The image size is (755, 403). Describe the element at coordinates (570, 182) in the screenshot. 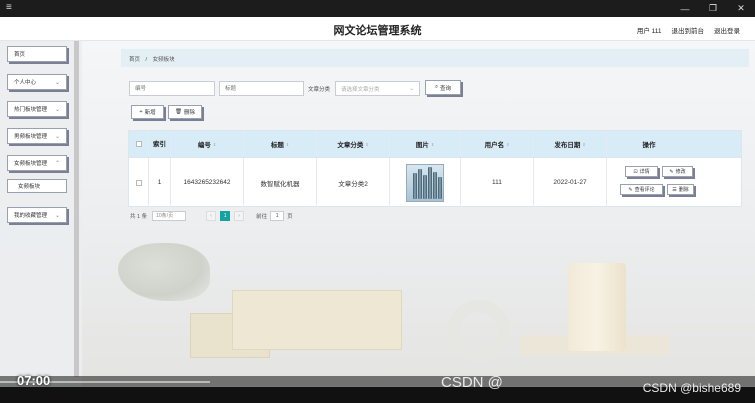

I see `cell-date: 2022-01-27` at that location.